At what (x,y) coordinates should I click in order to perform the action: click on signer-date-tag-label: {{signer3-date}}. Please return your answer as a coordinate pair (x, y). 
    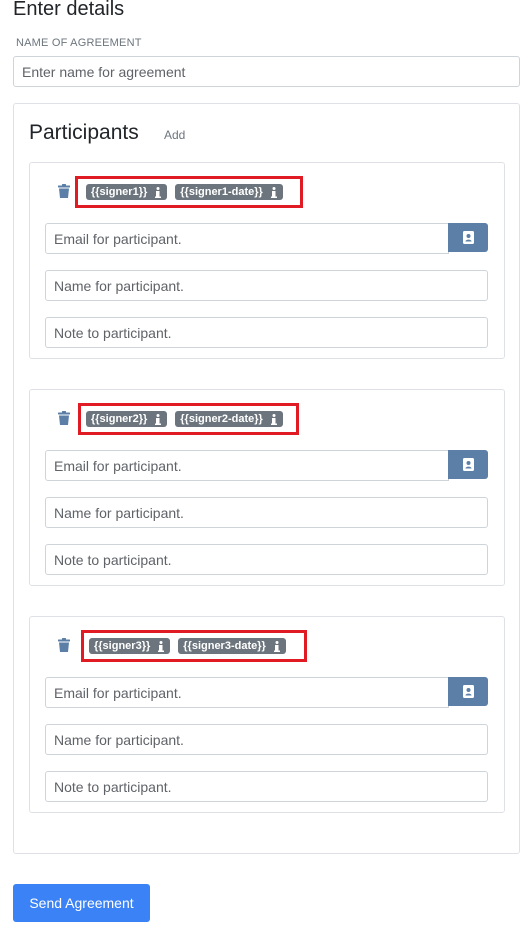
    Looking at the image, I should click on (224, 646).